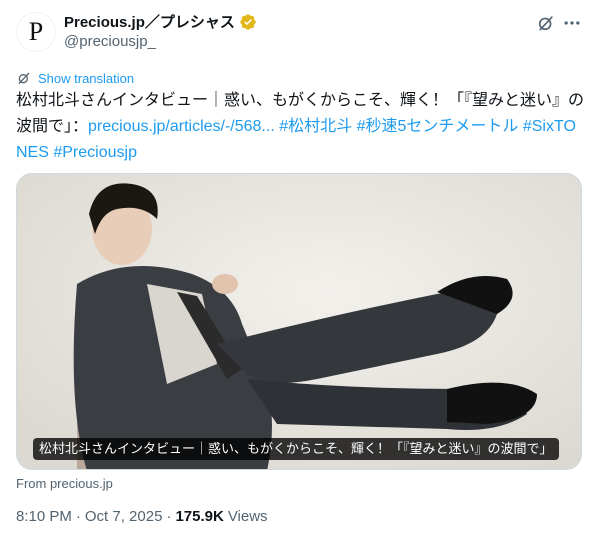  Describe the element at coordinates (315, 126) in the screenshot. I see `hashtag-link: #松村北斗` at that location.